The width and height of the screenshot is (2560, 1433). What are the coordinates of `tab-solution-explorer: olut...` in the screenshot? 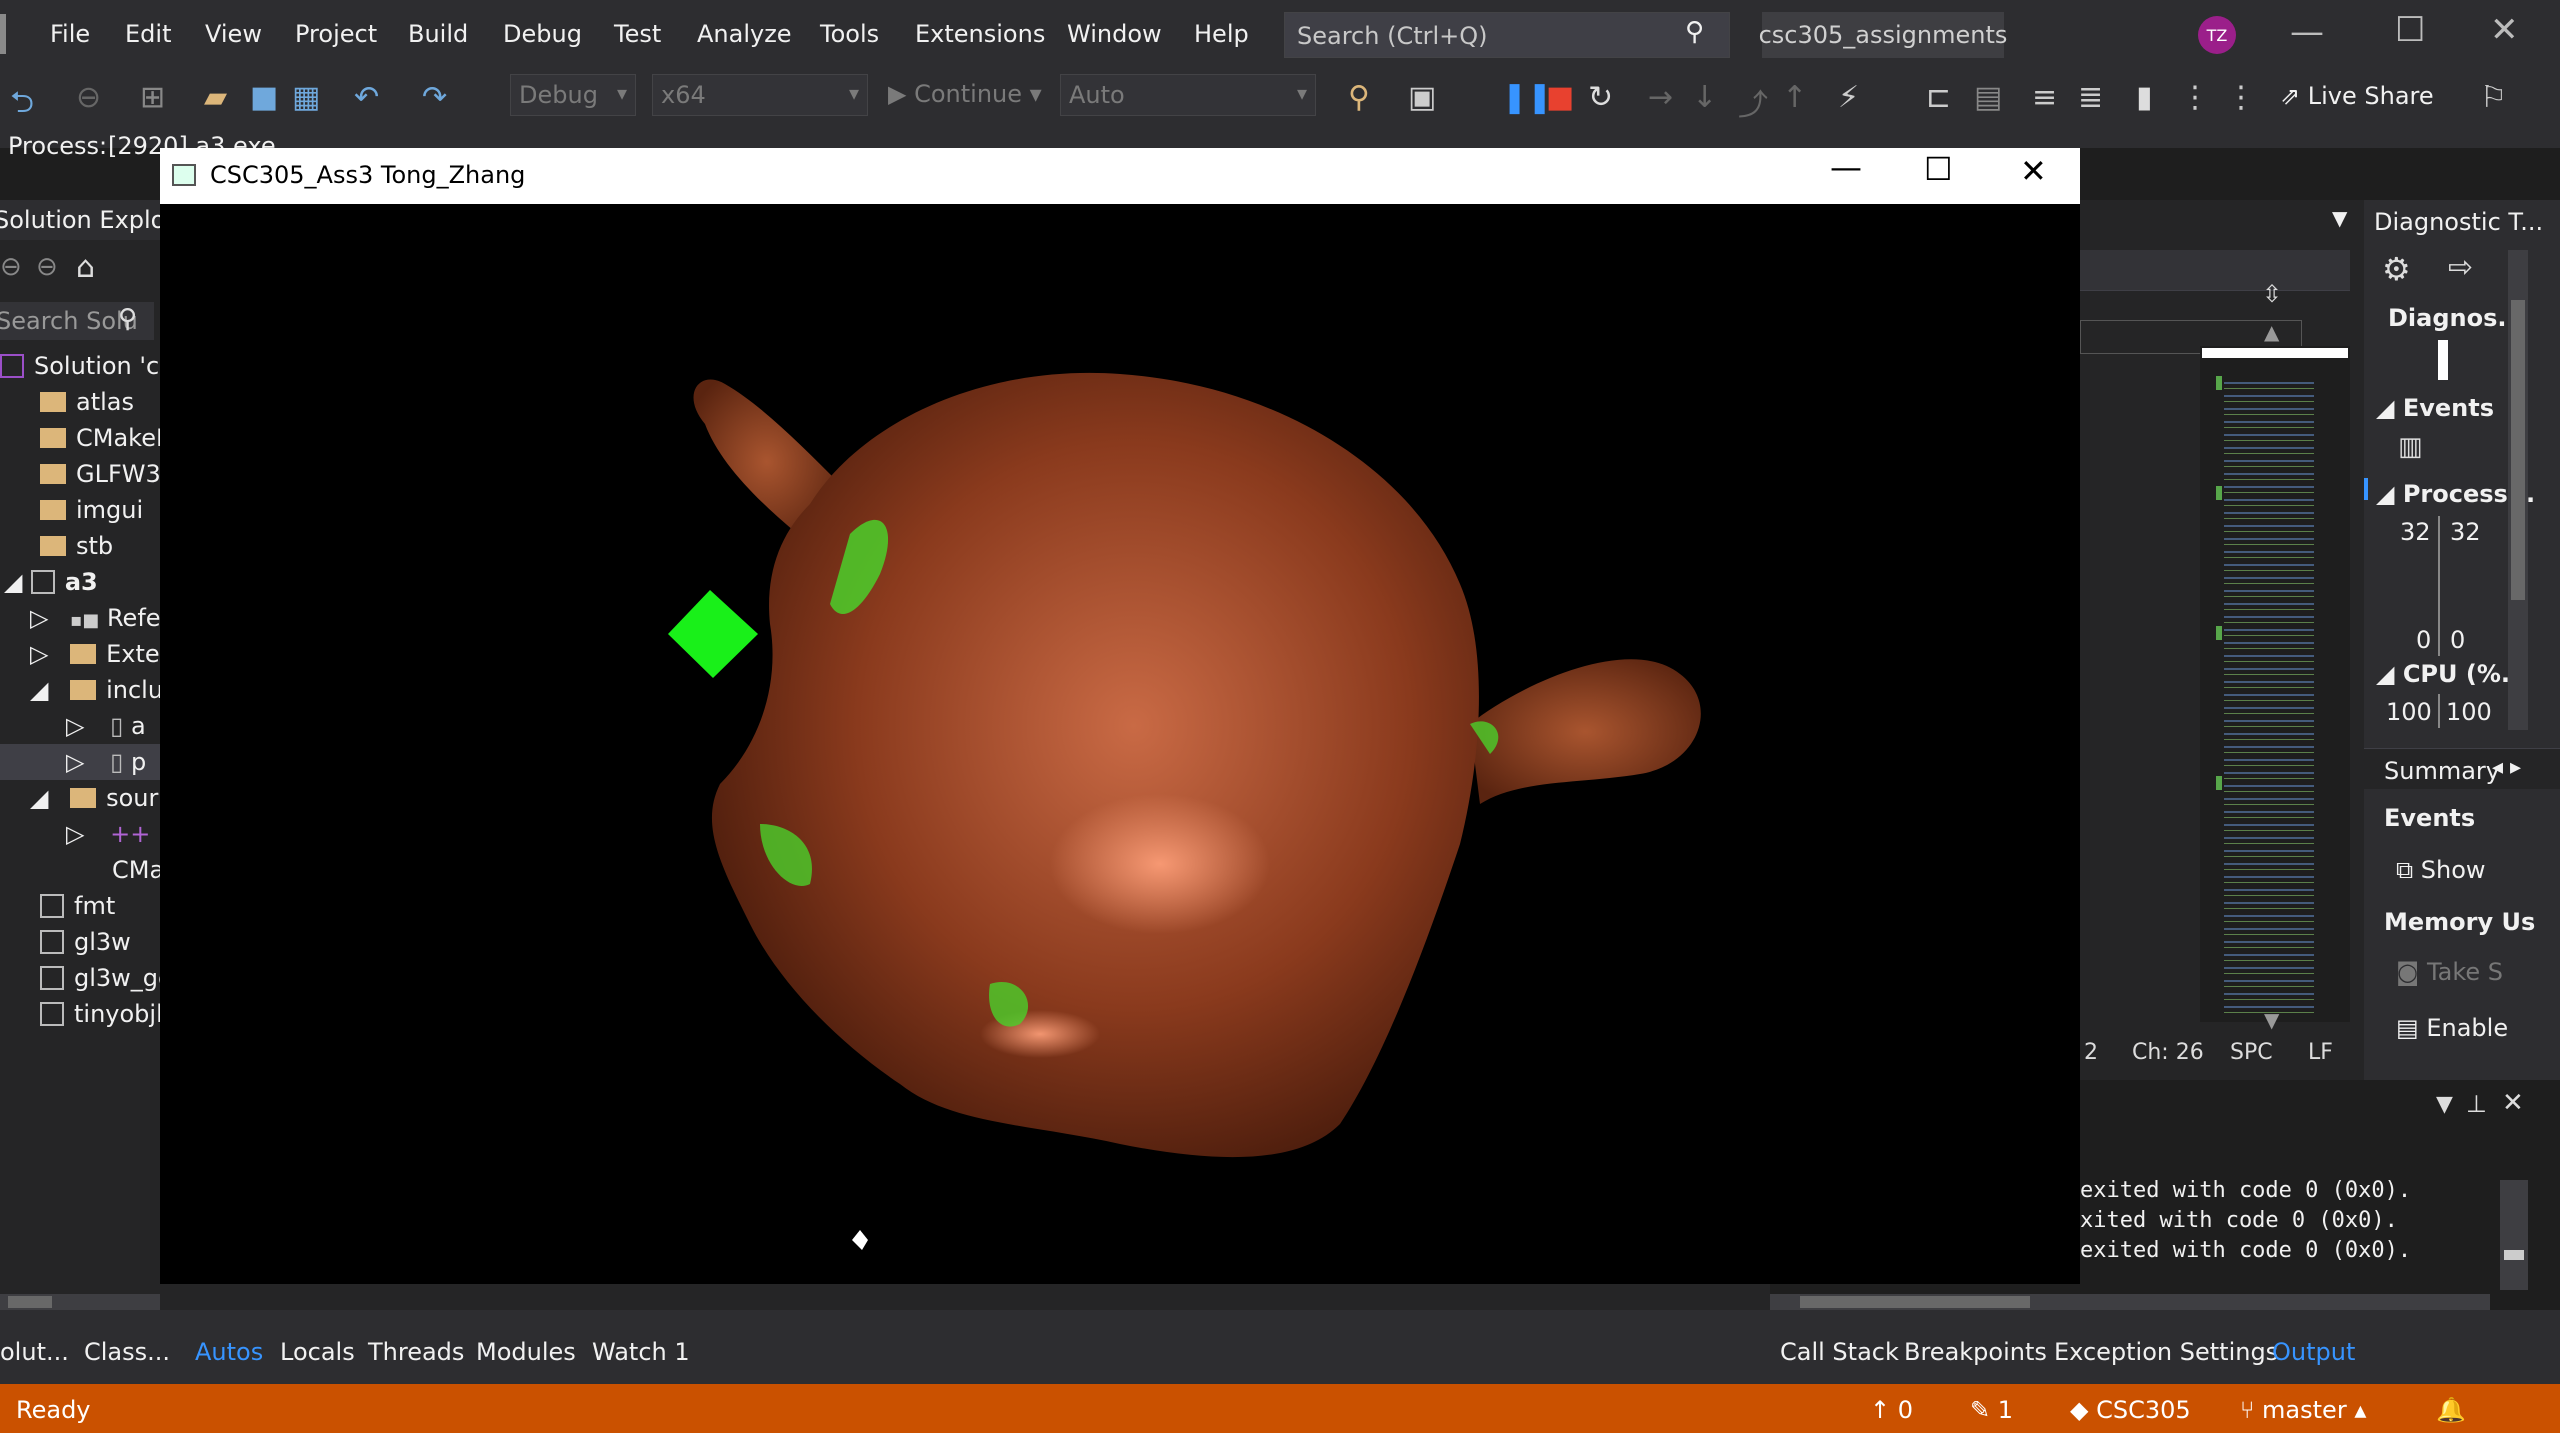 It's located at (34, 1352).